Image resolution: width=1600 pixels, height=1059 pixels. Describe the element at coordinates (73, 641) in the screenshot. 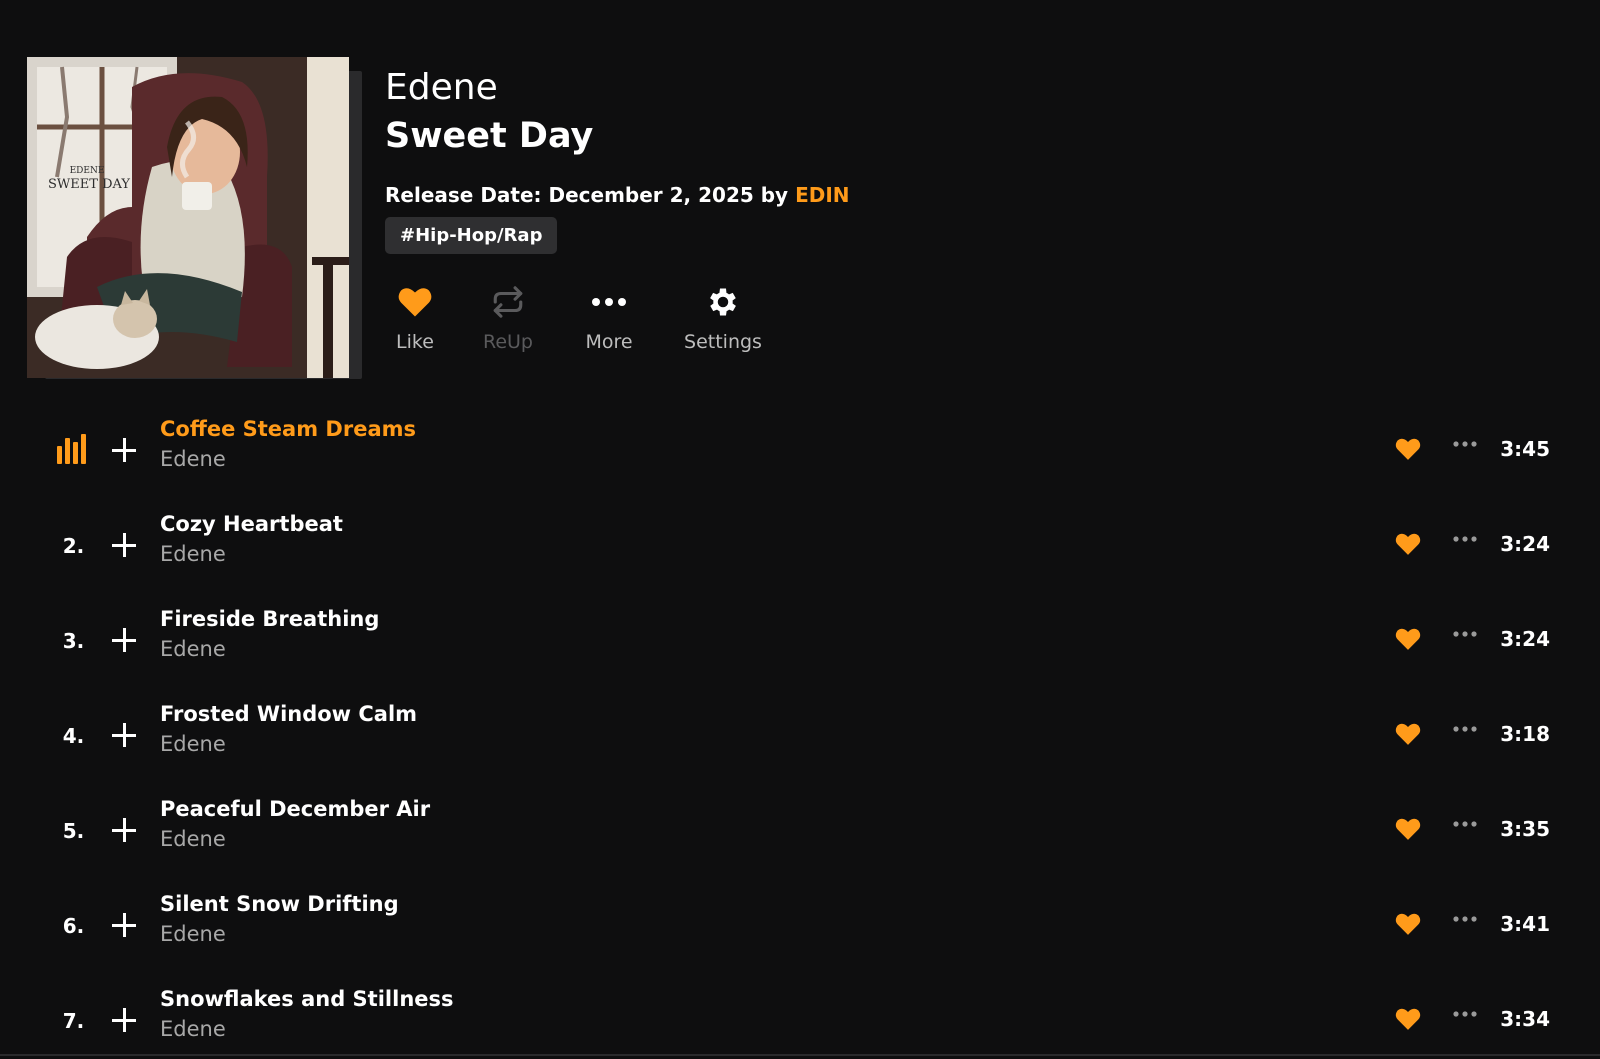

I see `track-number: 3.` at that location.